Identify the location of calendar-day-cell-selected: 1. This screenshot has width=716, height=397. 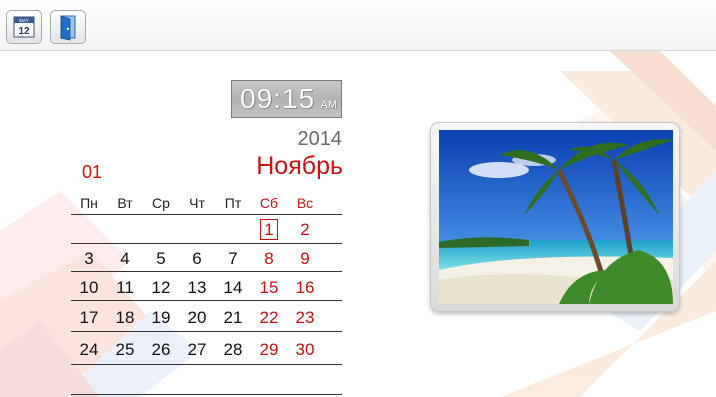
(269, 229).